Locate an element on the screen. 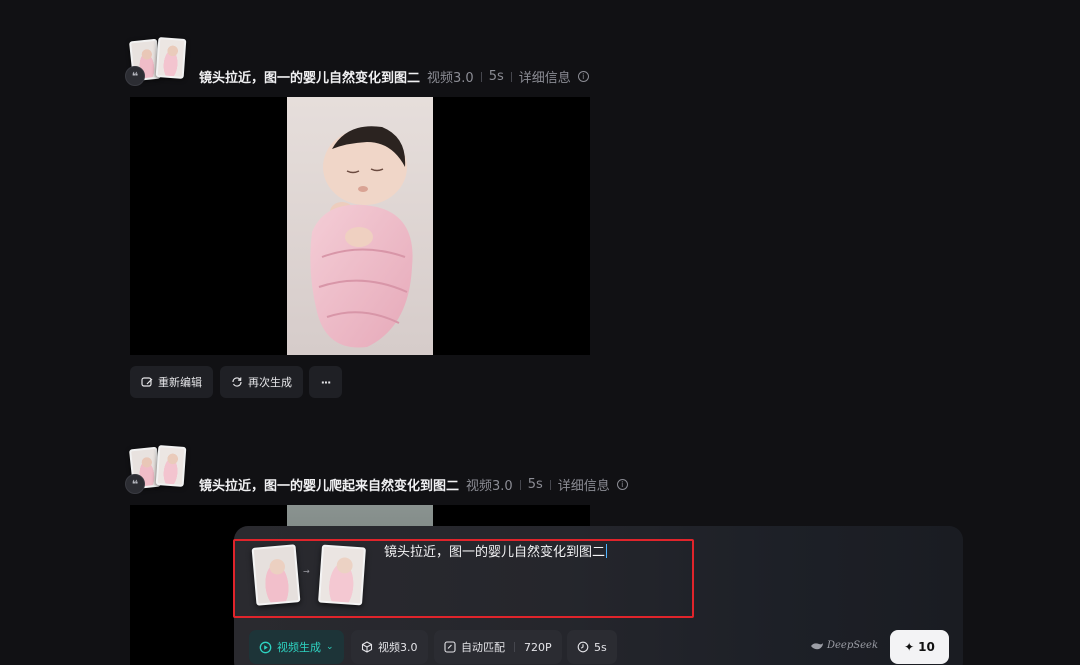  duration-label: 5s is located at coordinates (600, 647).